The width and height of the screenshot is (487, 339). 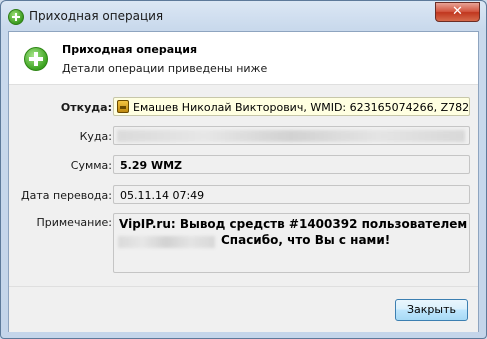 What do you see at coordinates (431, 310) in the screenshot?
I see `close-button: Закрыть` at bounding box center [431, 310].